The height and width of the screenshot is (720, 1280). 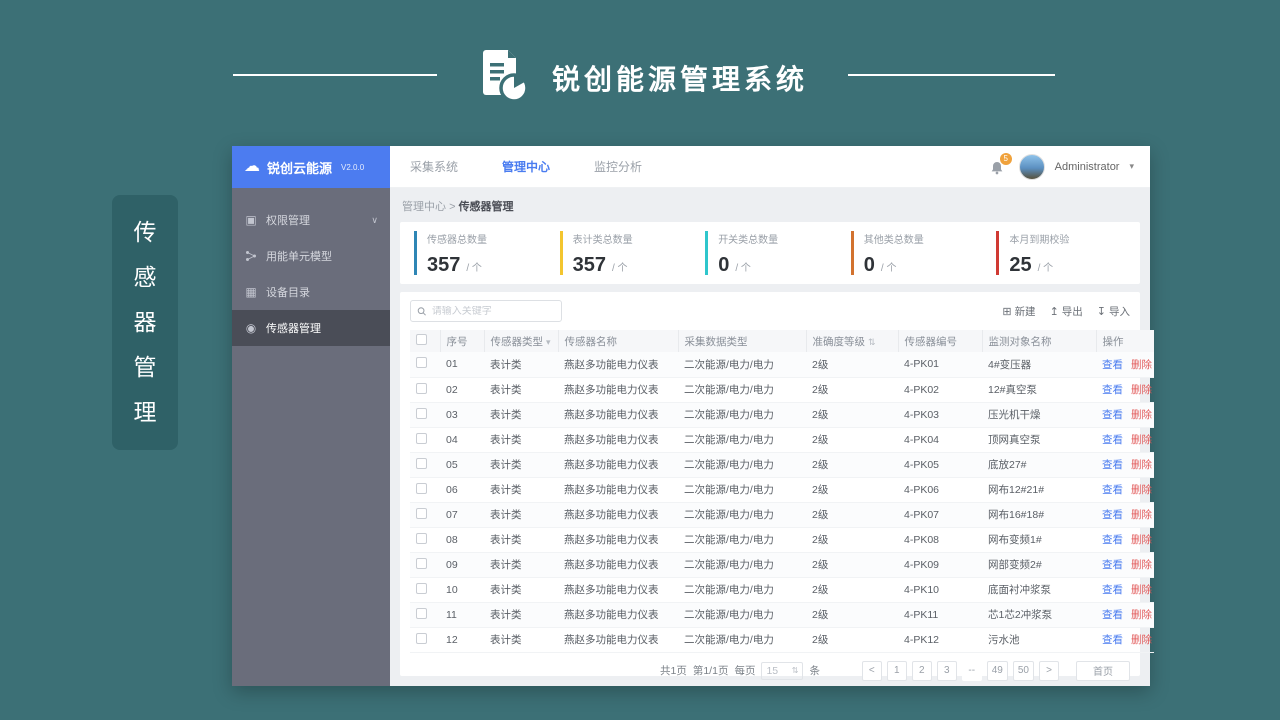 What do you see at coordinates (1025, 311) in the screenshot?
I see `toolbar-button-label: 新建` at bounding box center [1025, 311].